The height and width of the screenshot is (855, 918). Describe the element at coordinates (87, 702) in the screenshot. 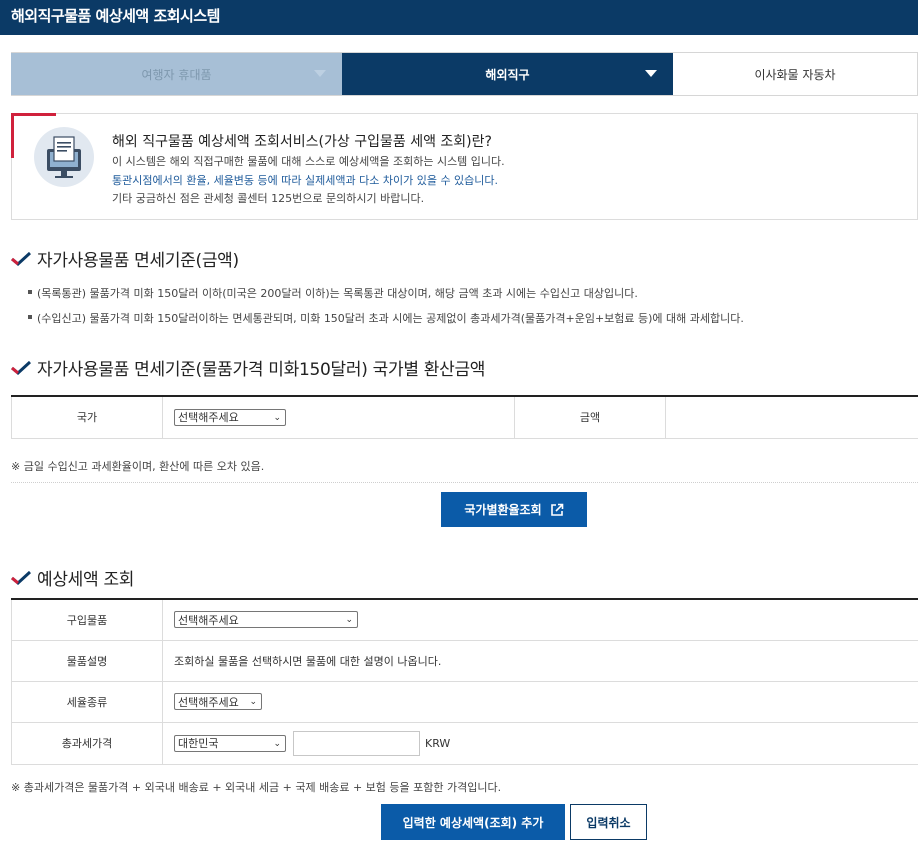

I see `taxtype-label: 세율종류` at that location.